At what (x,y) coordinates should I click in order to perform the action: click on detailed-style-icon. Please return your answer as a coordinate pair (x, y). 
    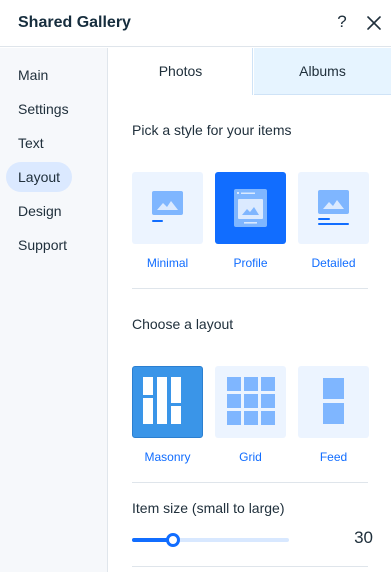
    Looking at the image, I should click on (333, 207).